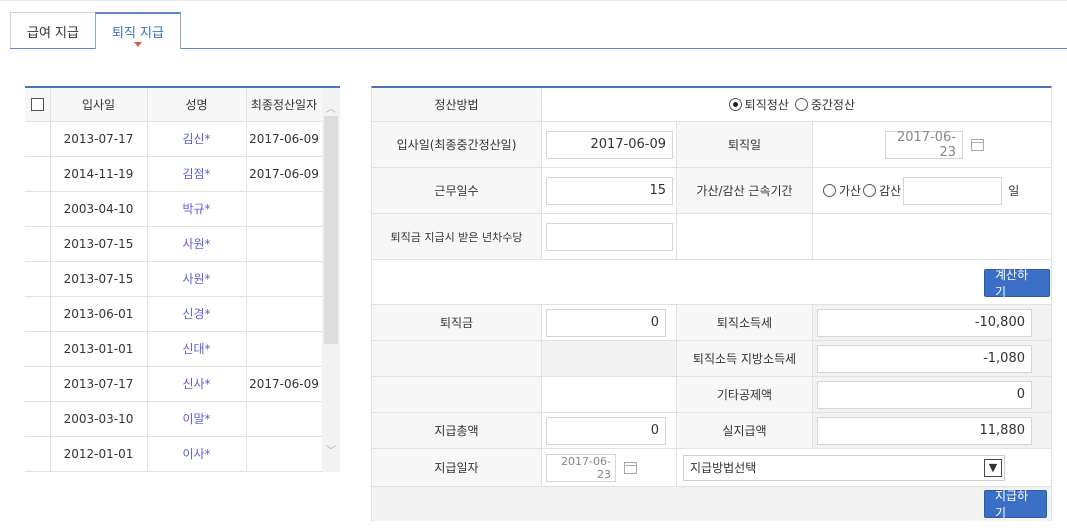  I want to click on table-row: 2012-01-01 이사*, so click(174, 454).